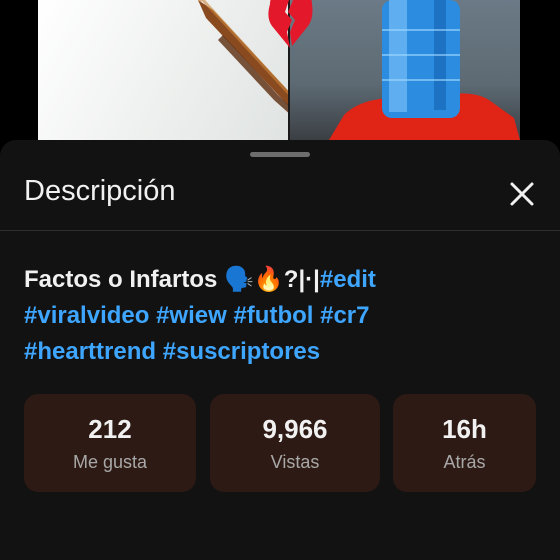 This screenshot has height=560, width=560. Describe the element at coordinates (172, 70) in the screenshot. I see `burnt-stick-image` at that location.